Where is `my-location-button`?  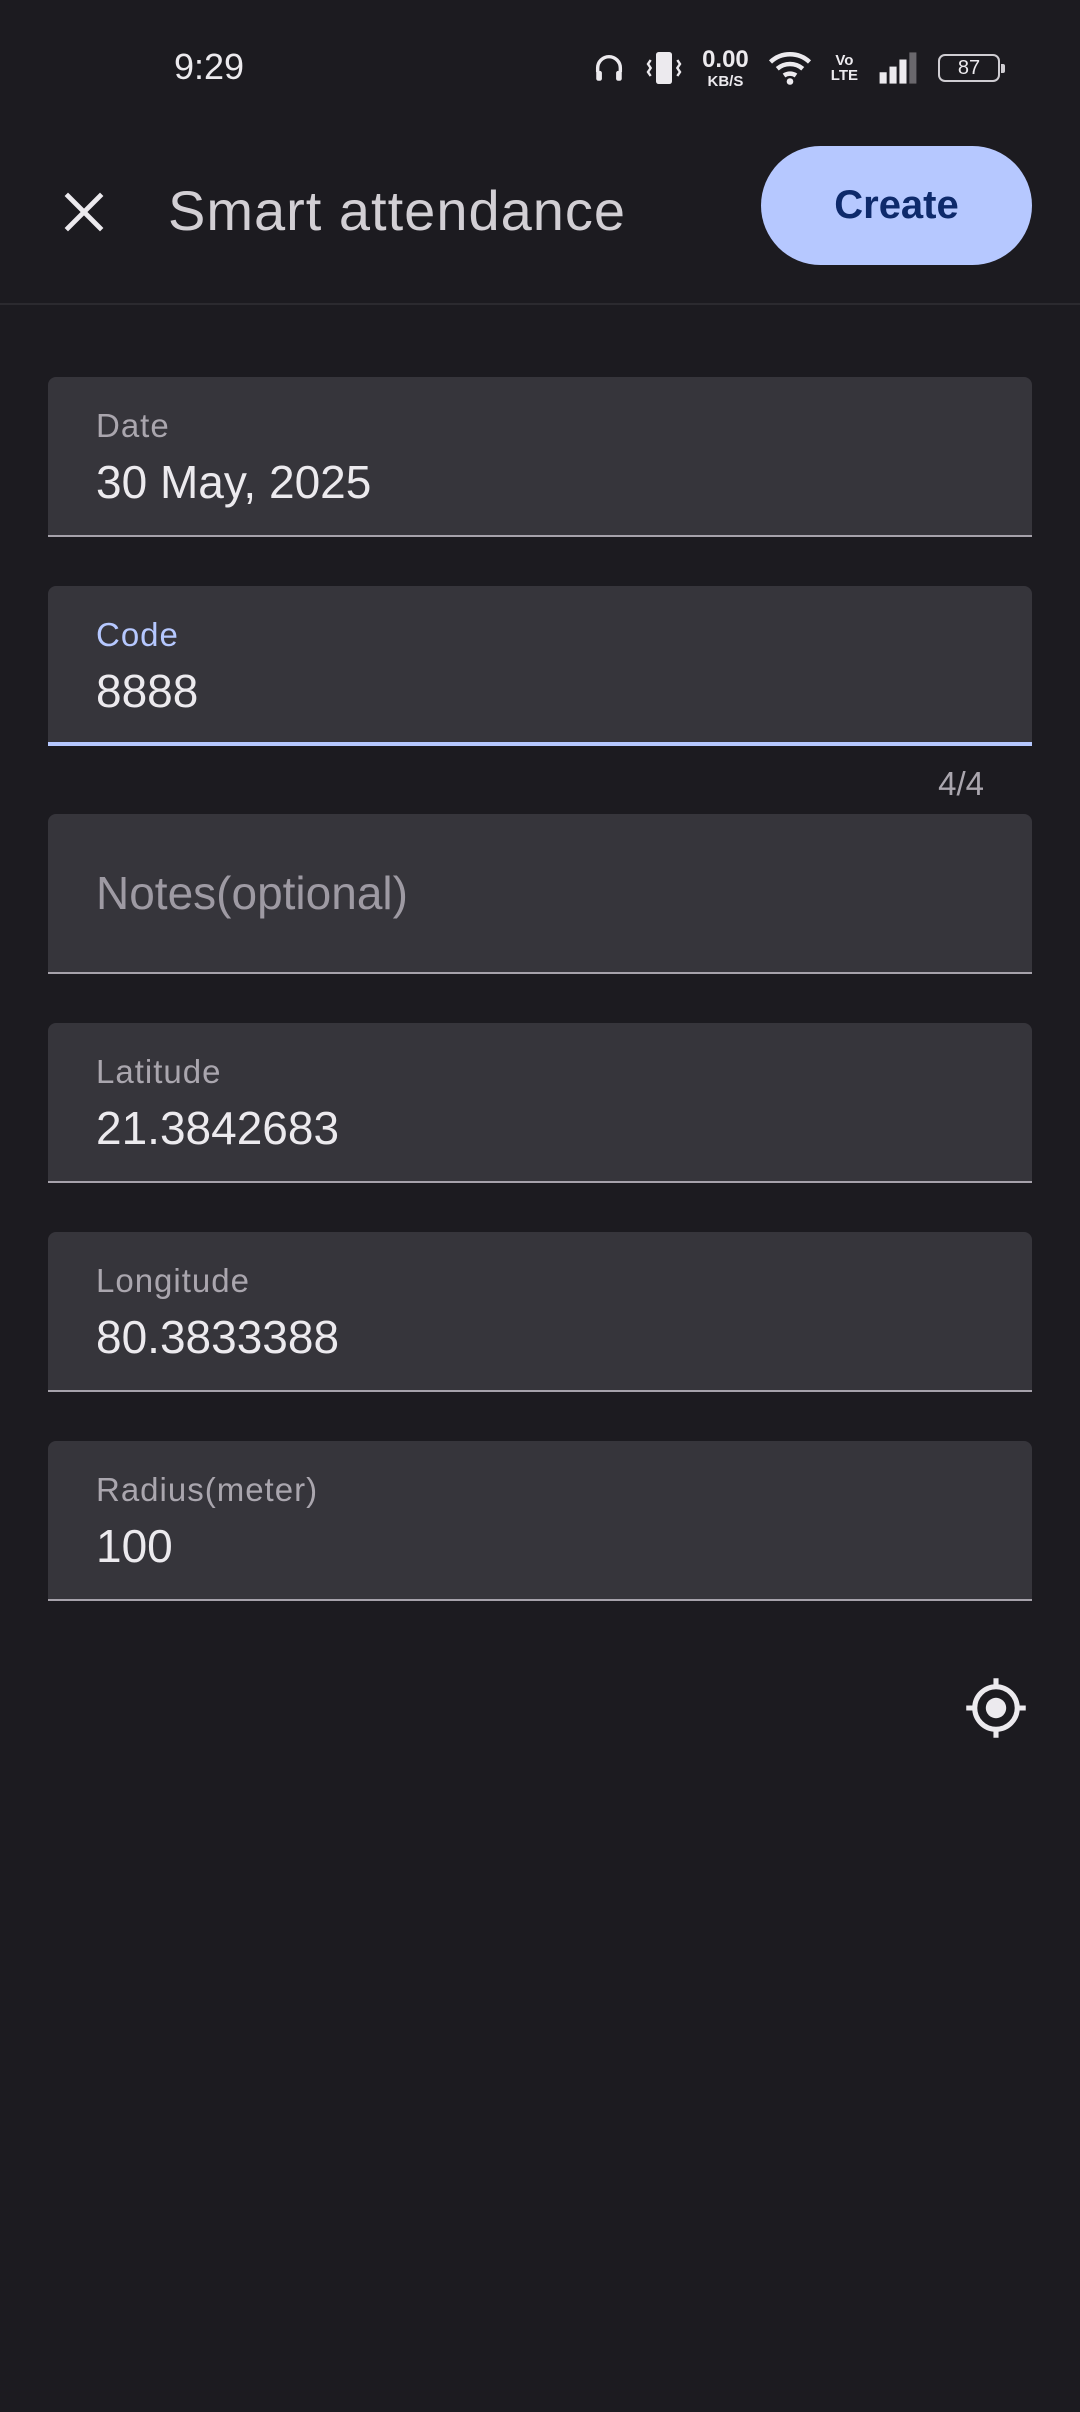
my-location-button is located at coordinates (996, 1708).